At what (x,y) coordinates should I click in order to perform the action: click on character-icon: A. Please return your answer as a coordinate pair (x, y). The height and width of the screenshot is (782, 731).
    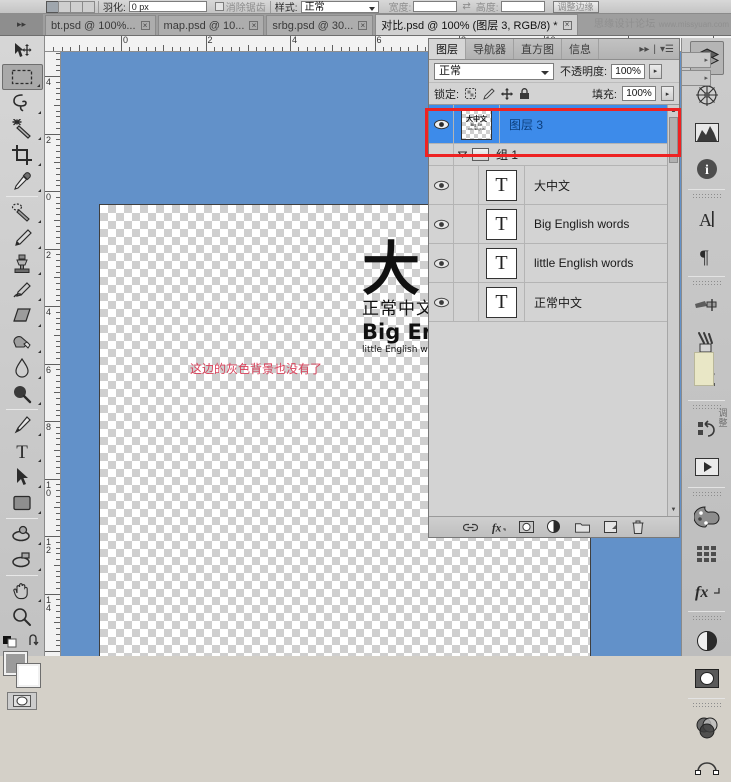
    Looking at the image, I should click on (707, 219).